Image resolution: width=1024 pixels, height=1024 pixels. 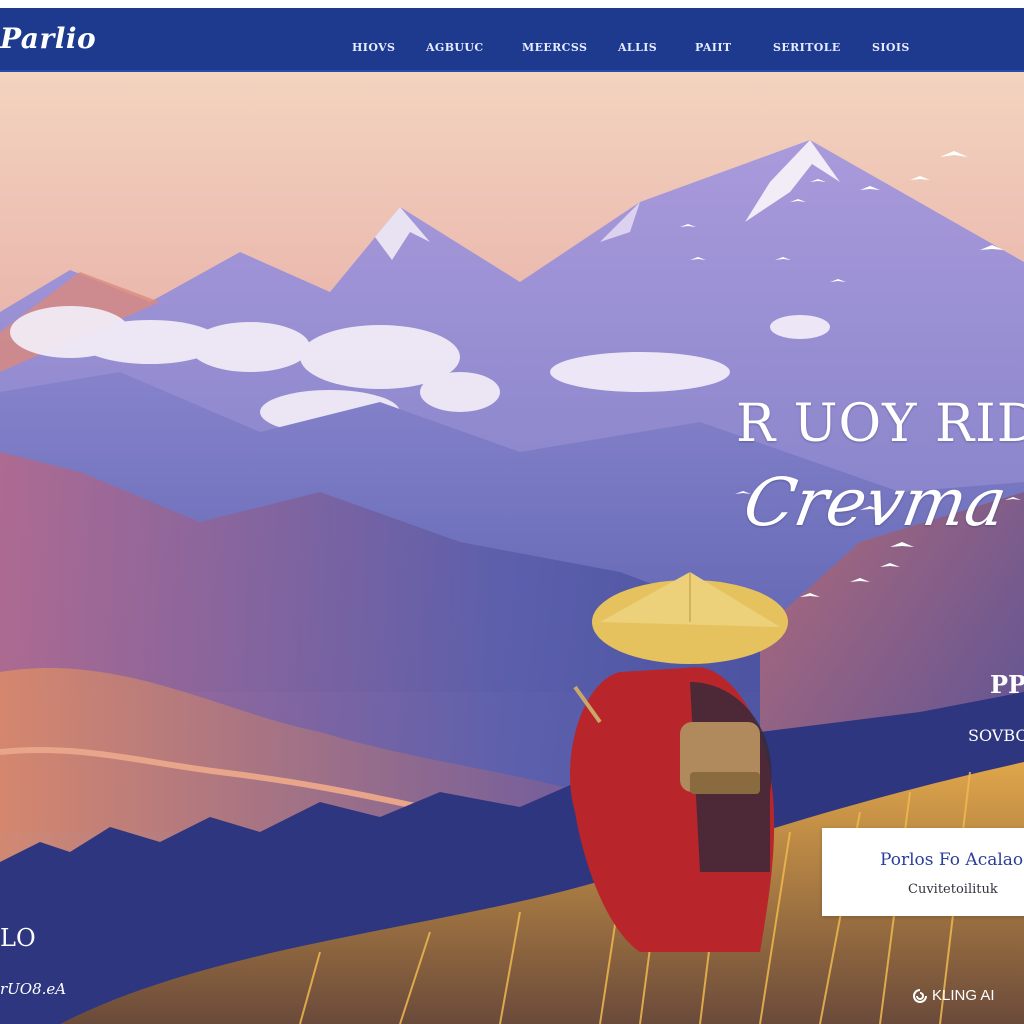 What do you see at coordinates (18, 938) in the screenshot?
I see `corner-label: LO` at bounding box center [18, 938].